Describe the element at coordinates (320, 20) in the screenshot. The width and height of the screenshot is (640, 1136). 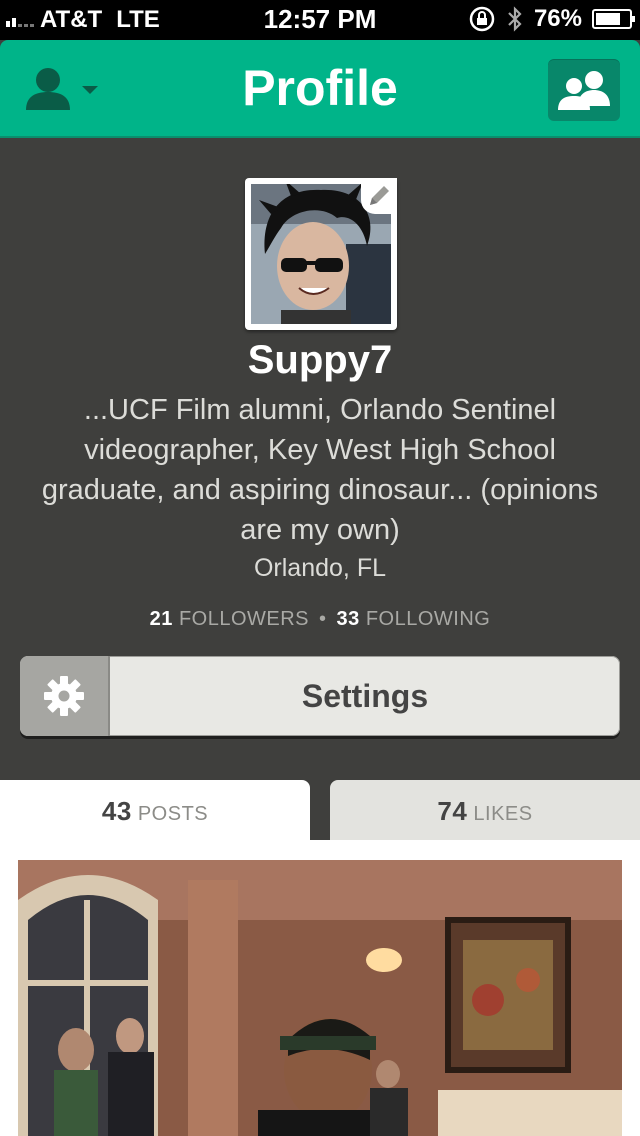
I see `status-bar: AT&T LTE 12:57 PM 76%` at that location.